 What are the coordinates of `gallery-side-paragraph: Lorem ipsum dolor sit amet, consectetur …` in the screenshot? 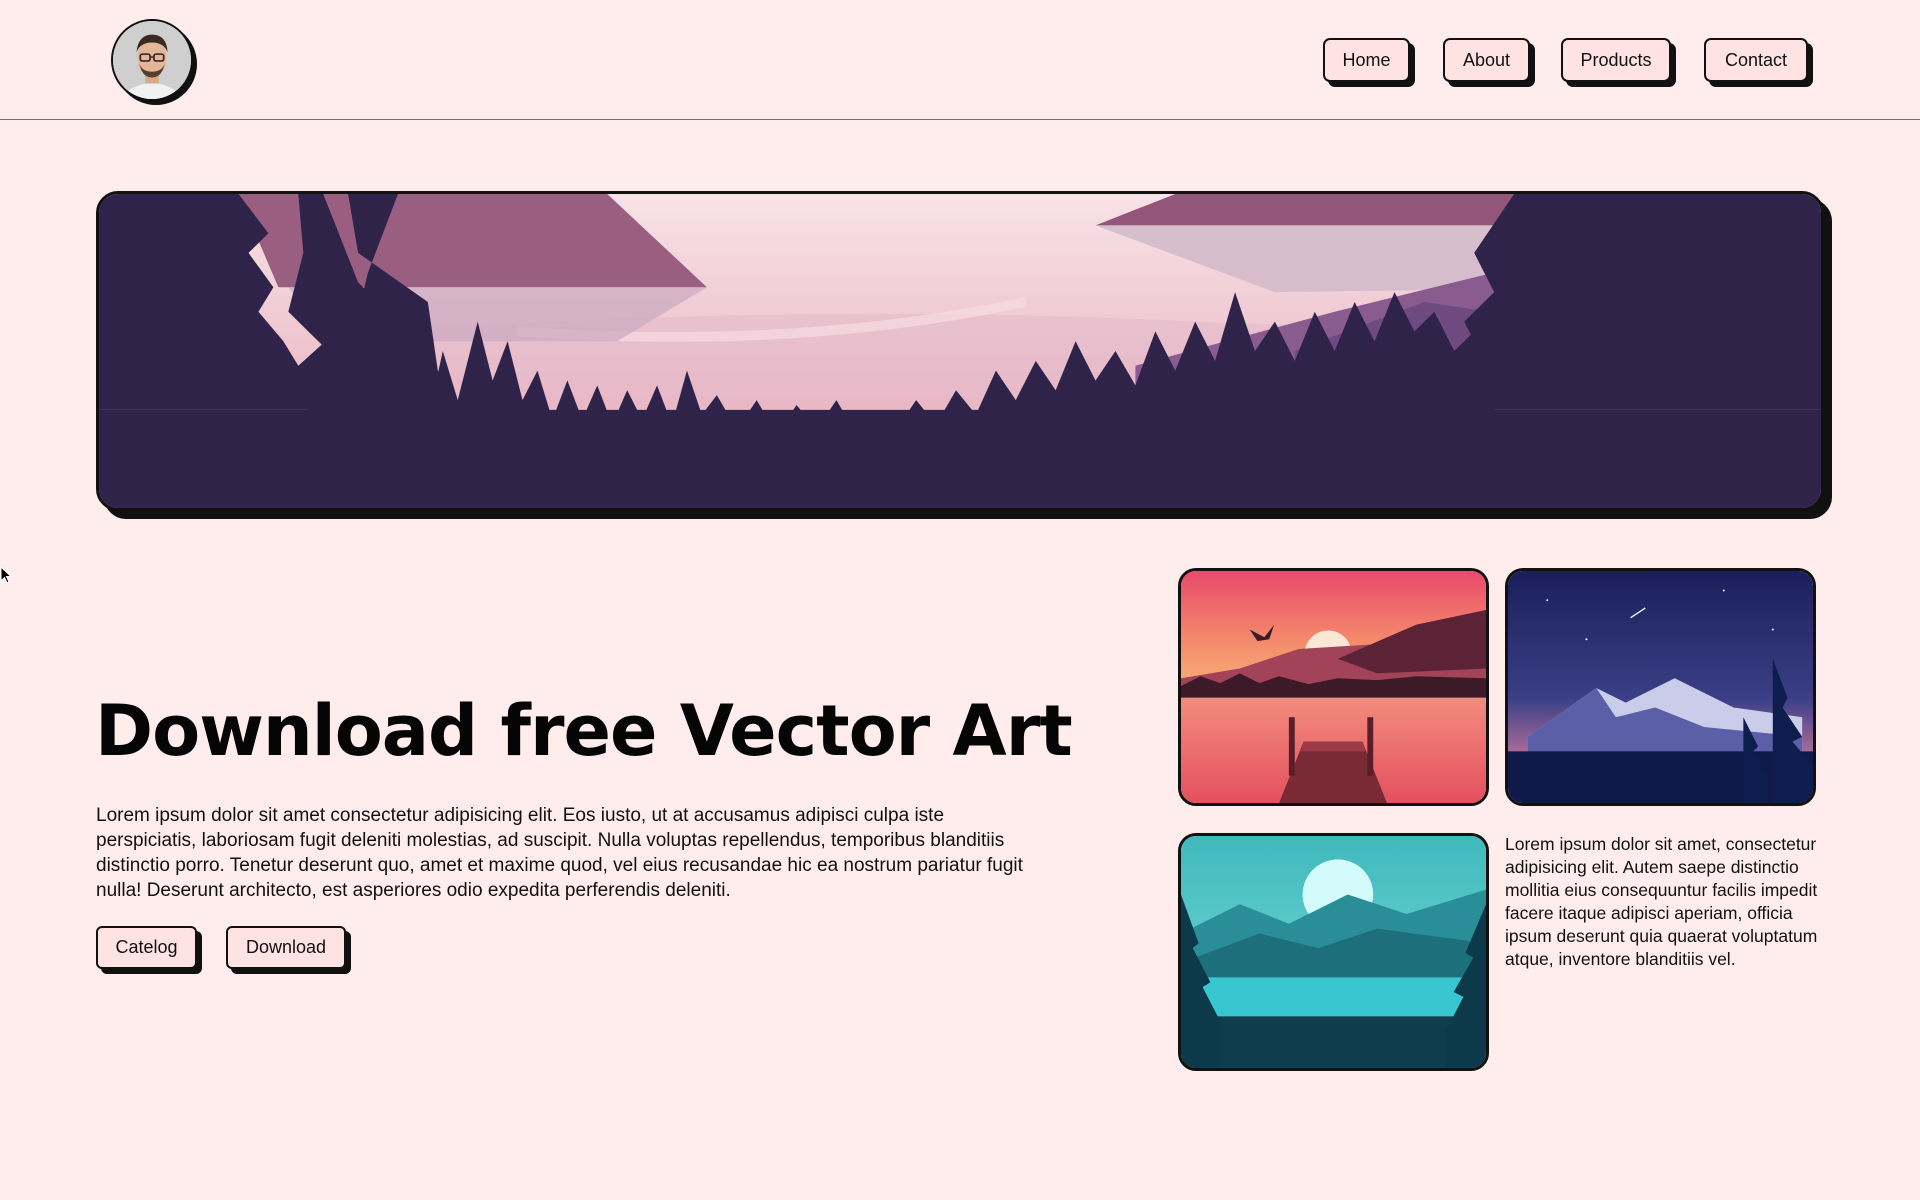 It's located at (1661, 901).